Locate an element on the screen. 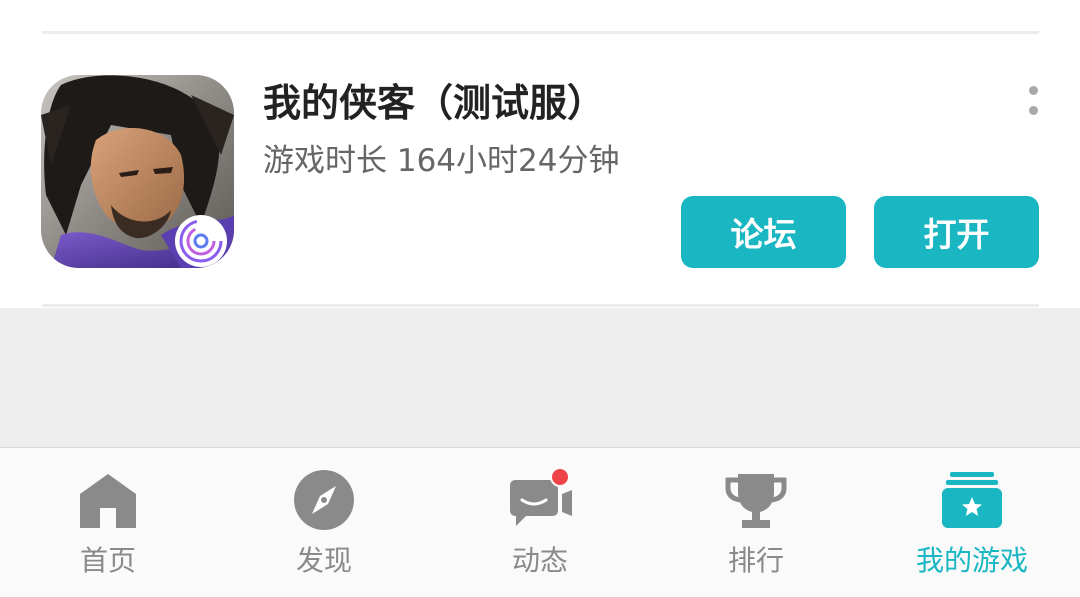  tab-discover: 发现 is located at coordinates (324, 522).